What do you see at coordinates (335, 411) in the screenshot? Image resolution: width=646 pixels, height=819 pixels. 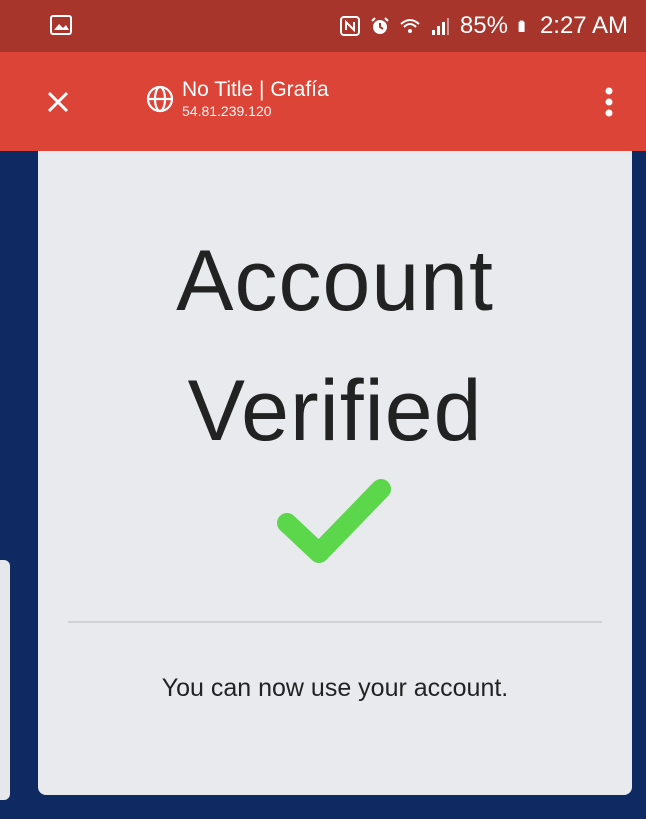 I see `heading-line-2: Verified` at bounding box center [335, 411].